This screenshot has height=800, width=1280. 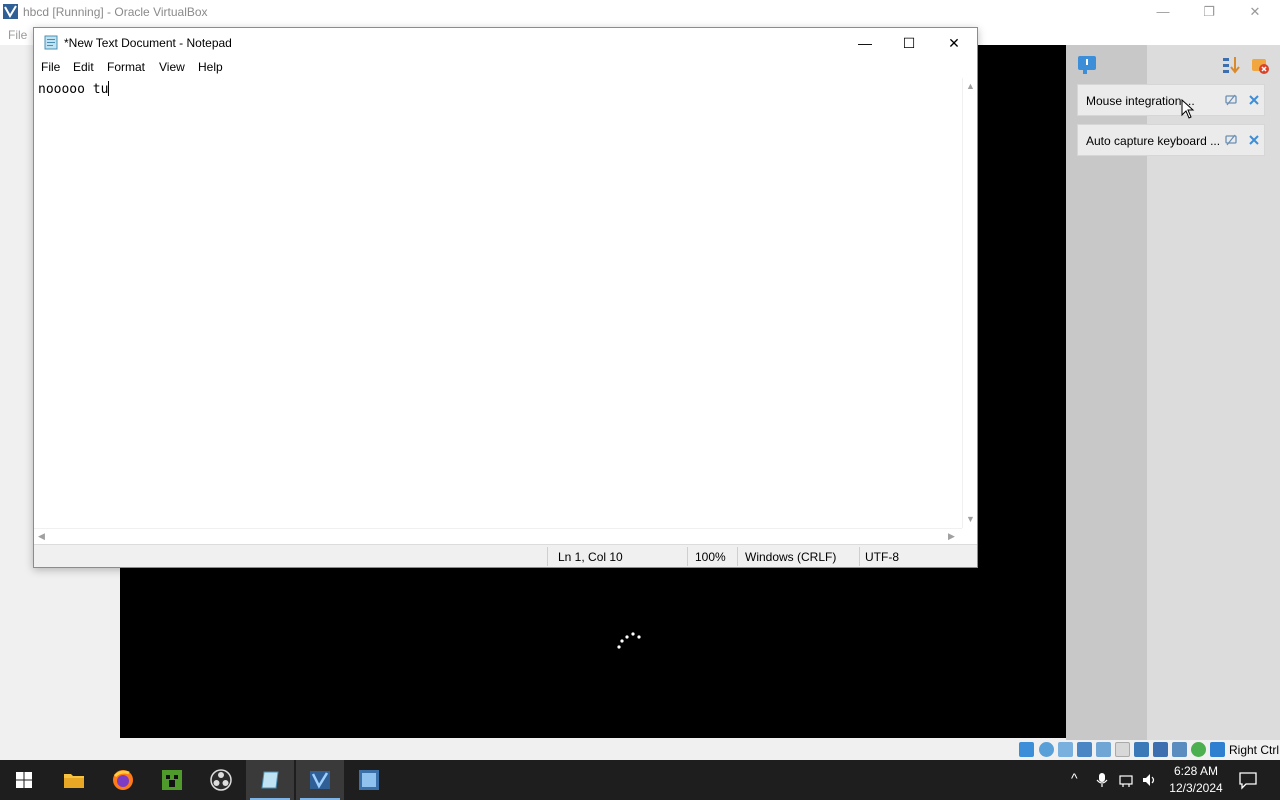 I want to click on taskbar-hbcd, so click(x=369, y=780).